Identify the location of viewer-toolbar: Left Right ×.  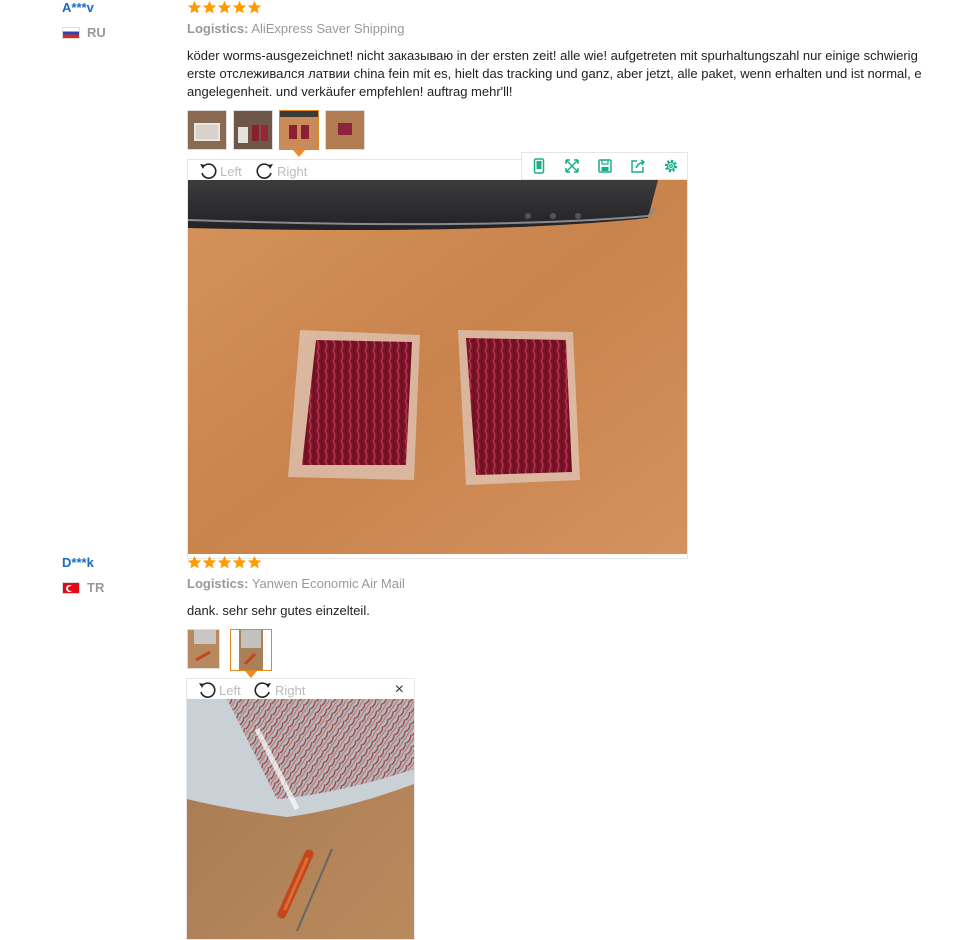
(300, 689).